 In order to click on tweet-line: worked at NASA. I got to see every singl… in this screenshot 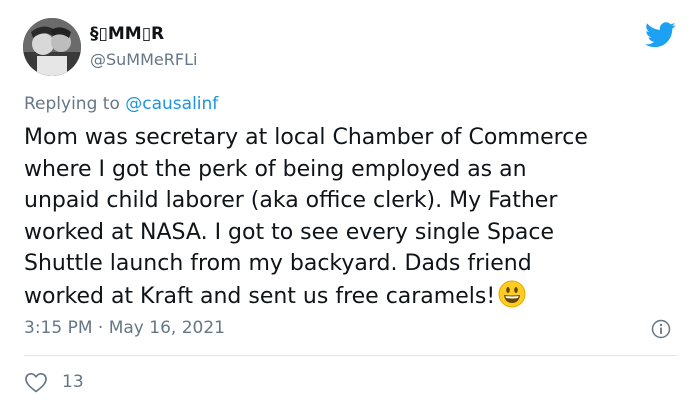, I will do `click(289, 232)`.